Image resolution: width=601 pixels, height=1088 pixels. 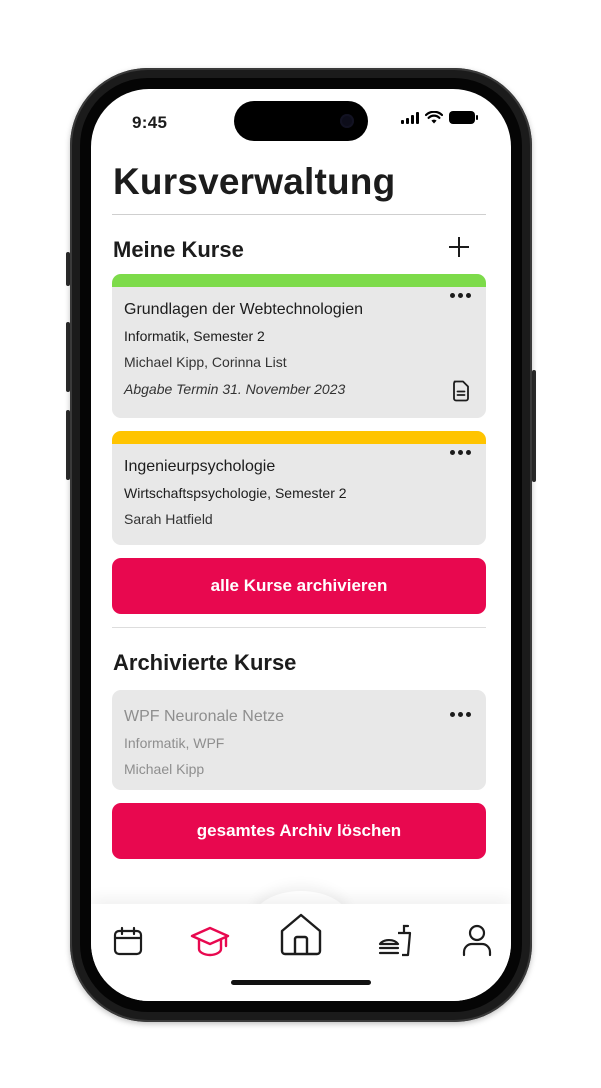 I want to click on battery-icon, so click(x=463, y=117).